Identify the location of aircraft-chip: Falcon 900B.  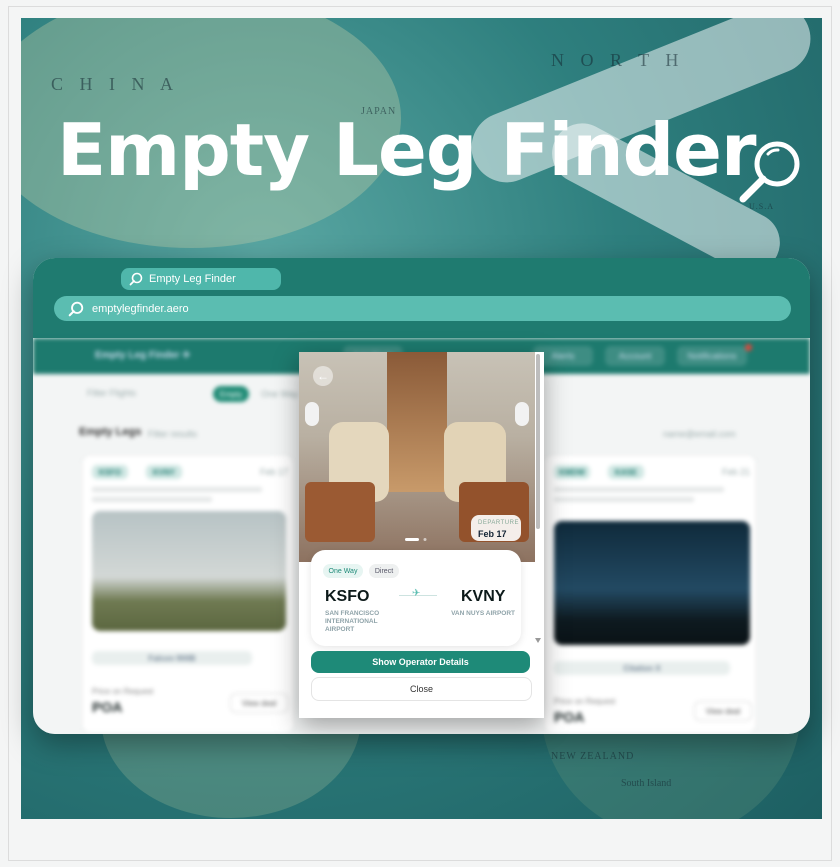
(172, 658).